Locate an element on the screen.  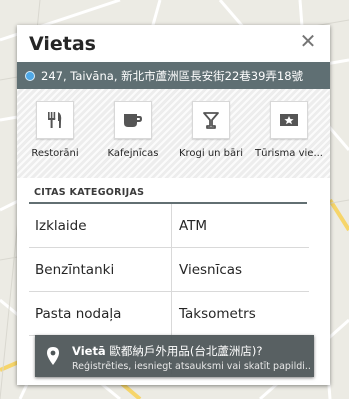
place-info-title: Vietā 歐都納戶外用品(台北蘆洲店)? is located at coordinates (167, 351).